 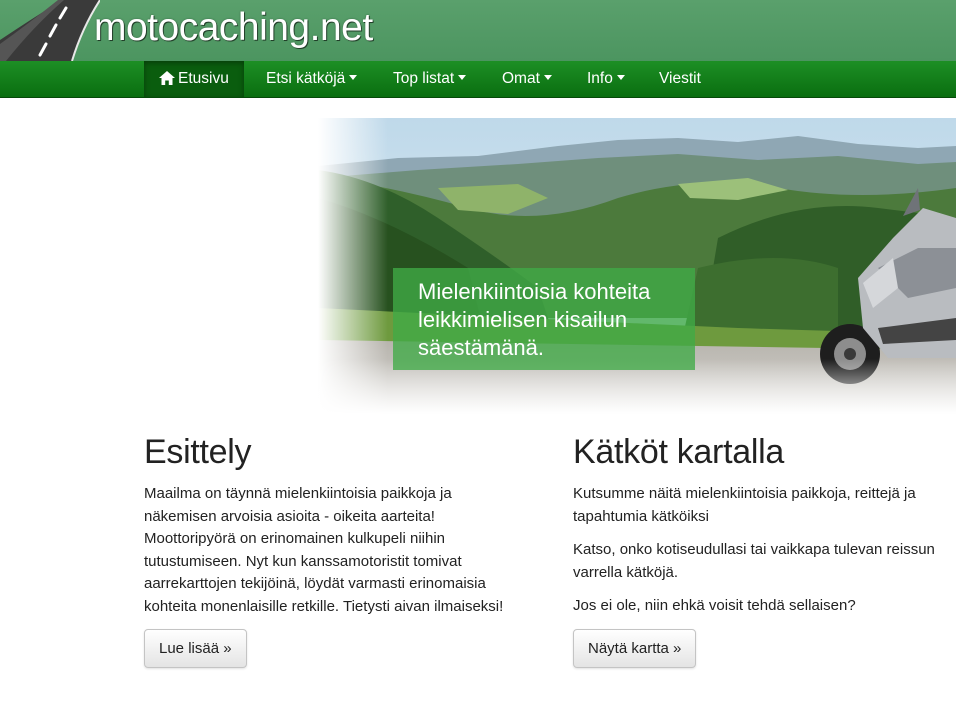 What do you see at coordinates (534, 291) in the screenshot?
I see `hero-caption-line: Mielenkiintoisia kohteita` at bounding box center [534, 291].